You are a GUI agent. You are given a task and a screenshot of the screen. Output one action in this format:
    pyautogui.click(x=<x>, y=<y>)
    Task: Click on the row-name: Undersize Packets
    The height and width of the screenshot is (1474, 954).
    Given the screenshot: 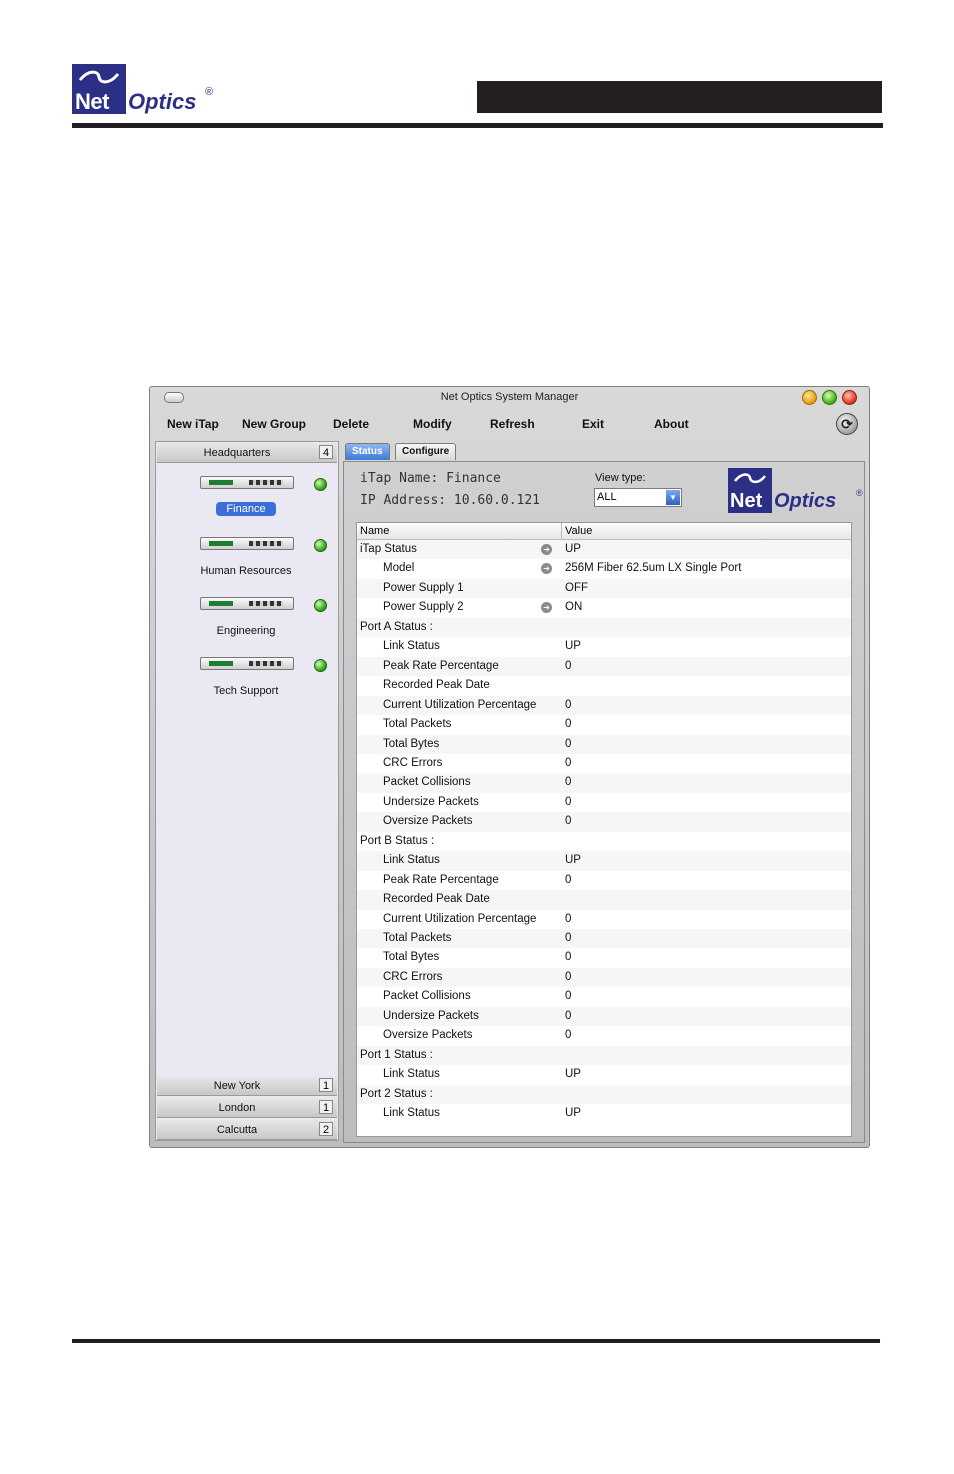 What is the action you would take?
    pyautogui.click(x=431, y=1015)
    